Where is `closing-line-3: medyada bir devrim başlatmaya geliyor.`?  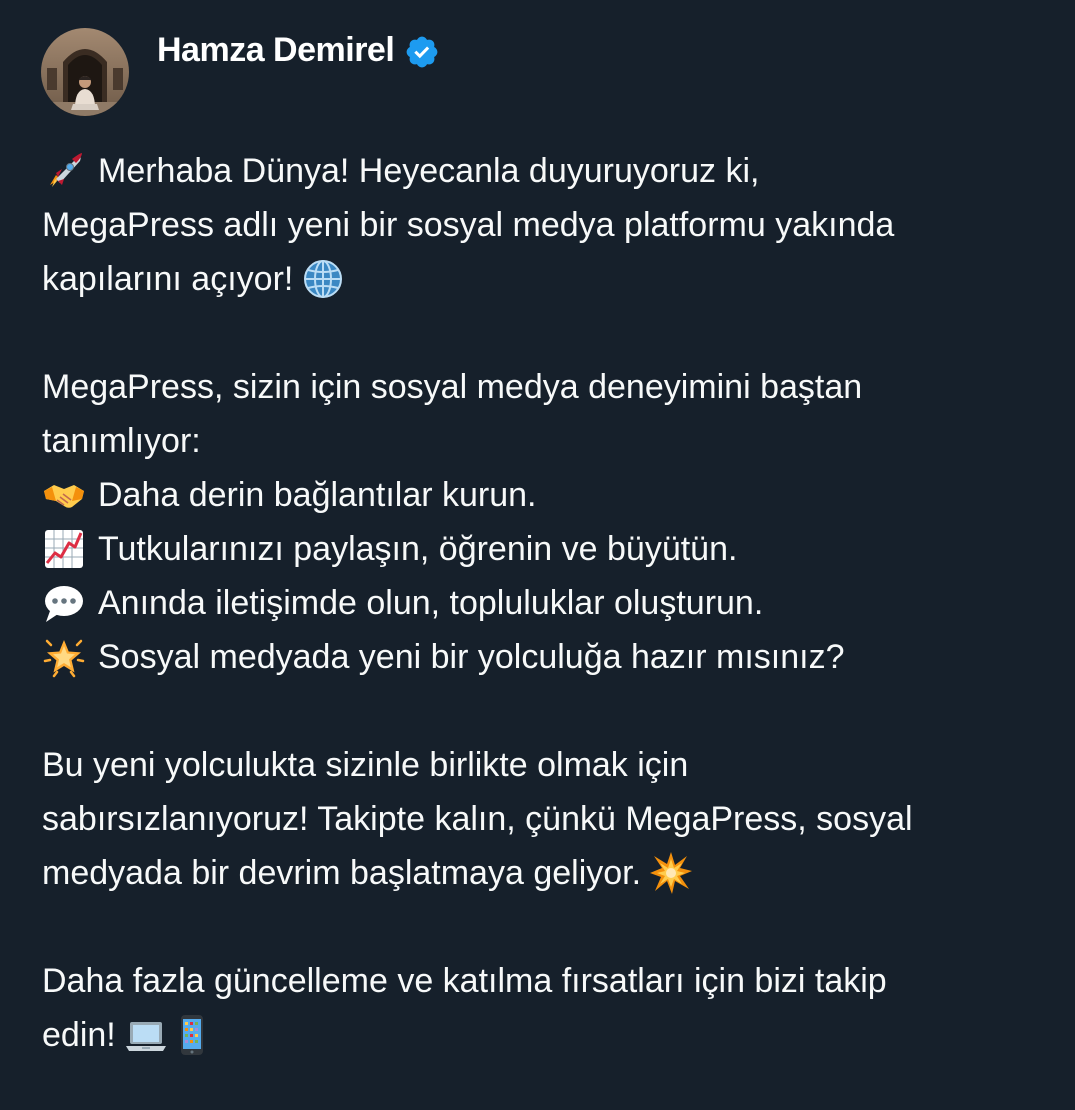
closing-line-3: medyada bir devrim başlatmaya geliyor. is located at coordinates (547, 873).